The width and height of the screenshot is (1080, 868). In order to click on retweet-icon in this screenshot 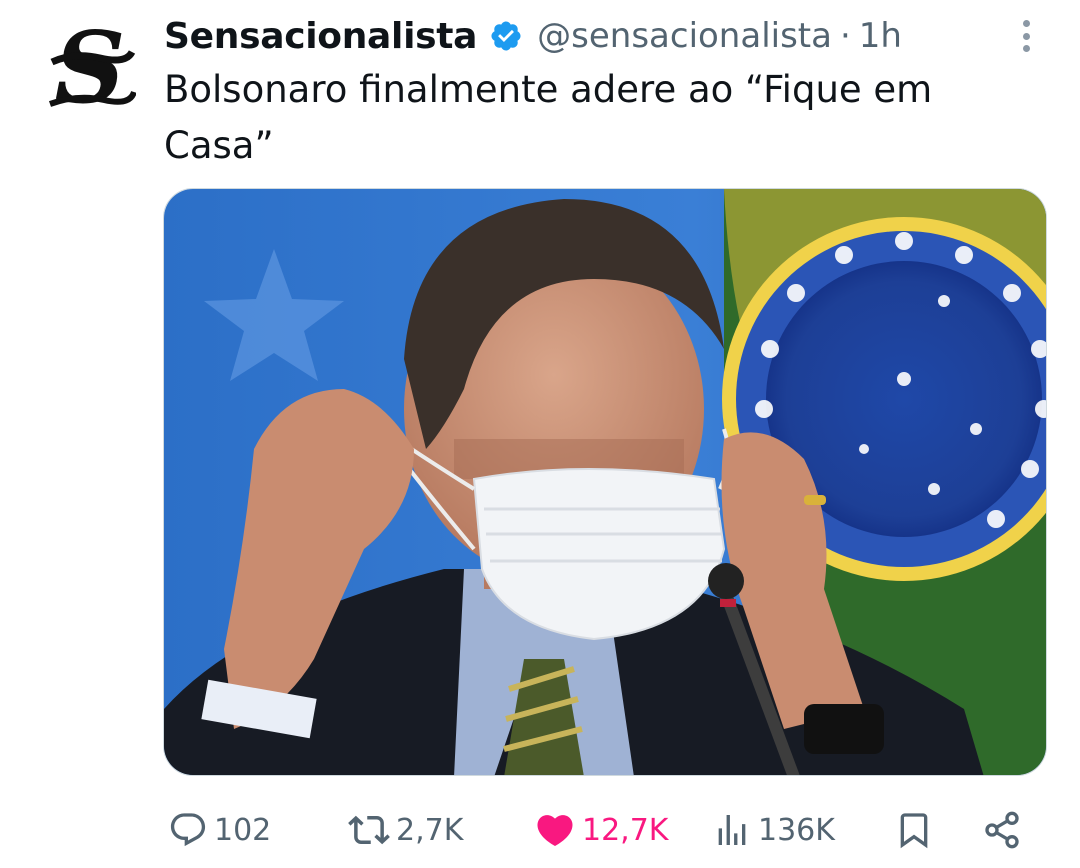, I will do `click(369, 830)`.